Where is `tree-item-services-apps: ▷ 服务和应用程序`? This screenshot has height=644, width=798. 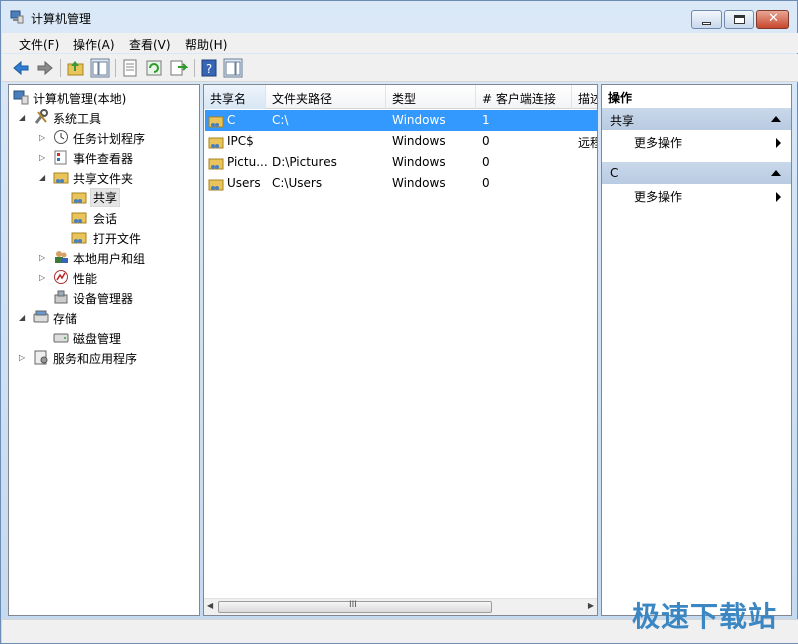 tree-item-services-apps: ▷ 服务和应用程序 is located at coordinates (104, 357).